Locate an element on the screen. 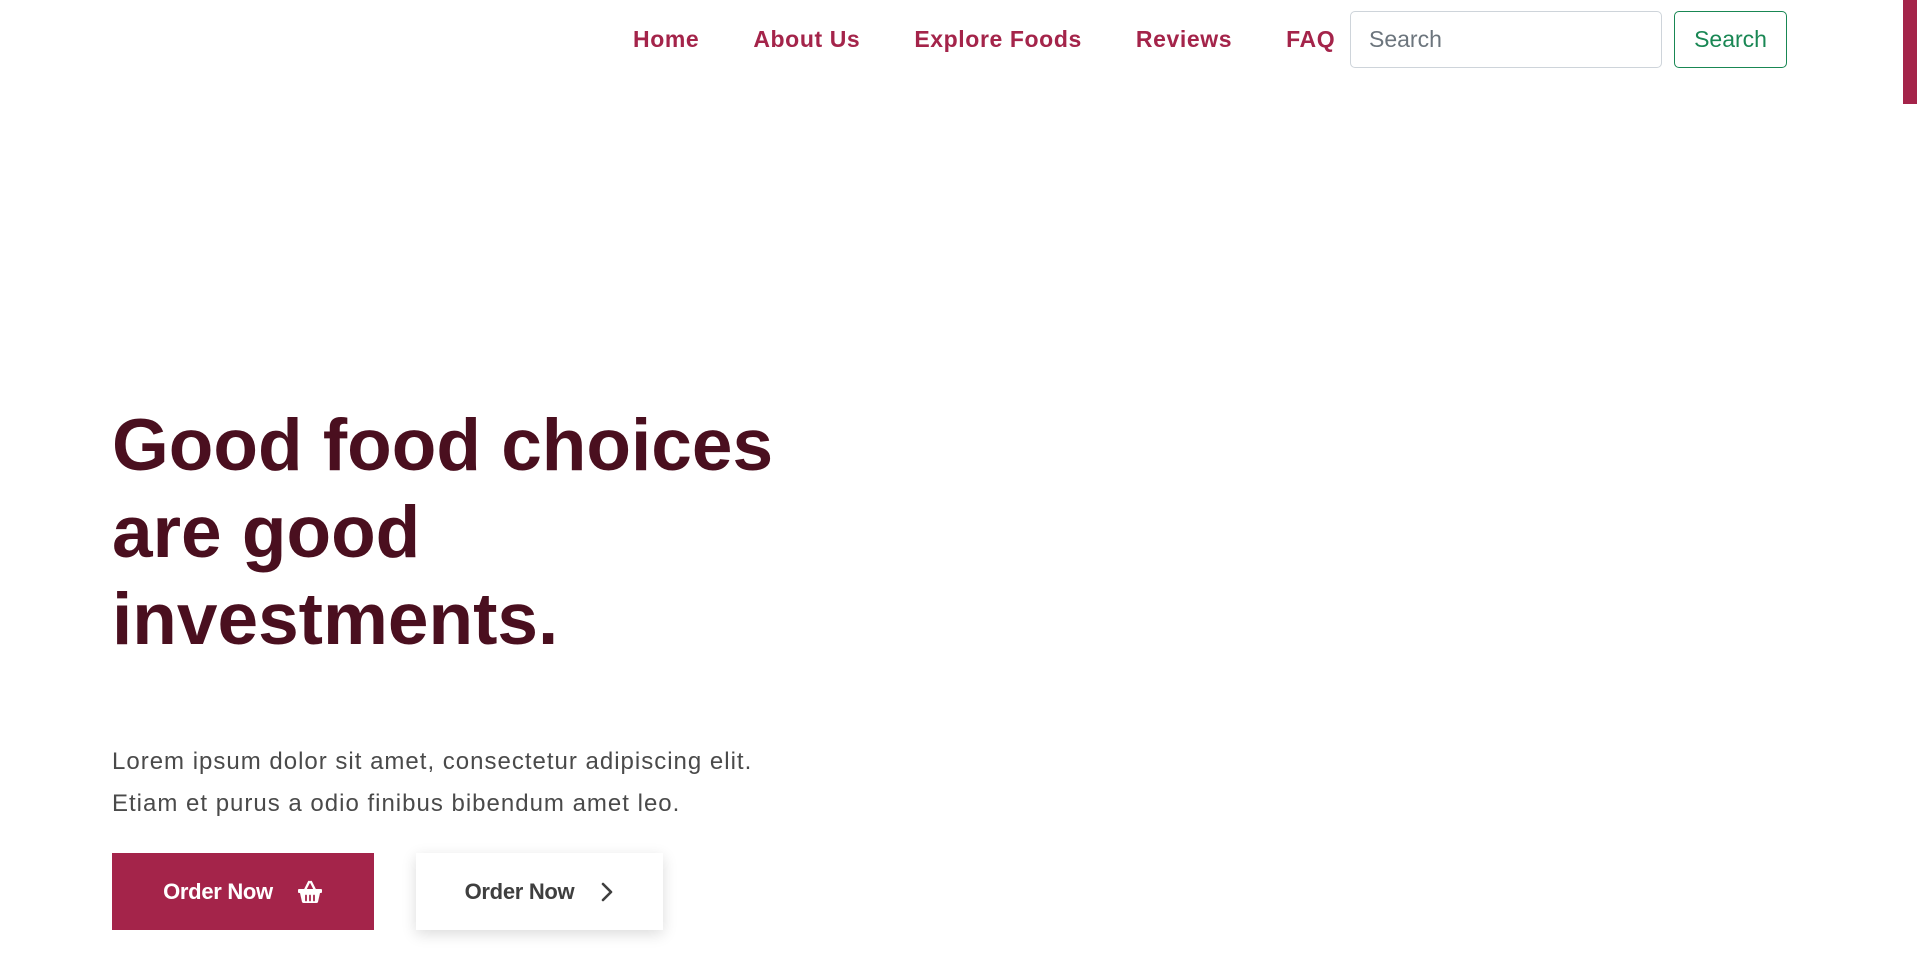 The height and width of the screenshot is (958, 1917). basket-icon is located at coordinates (310, 892).